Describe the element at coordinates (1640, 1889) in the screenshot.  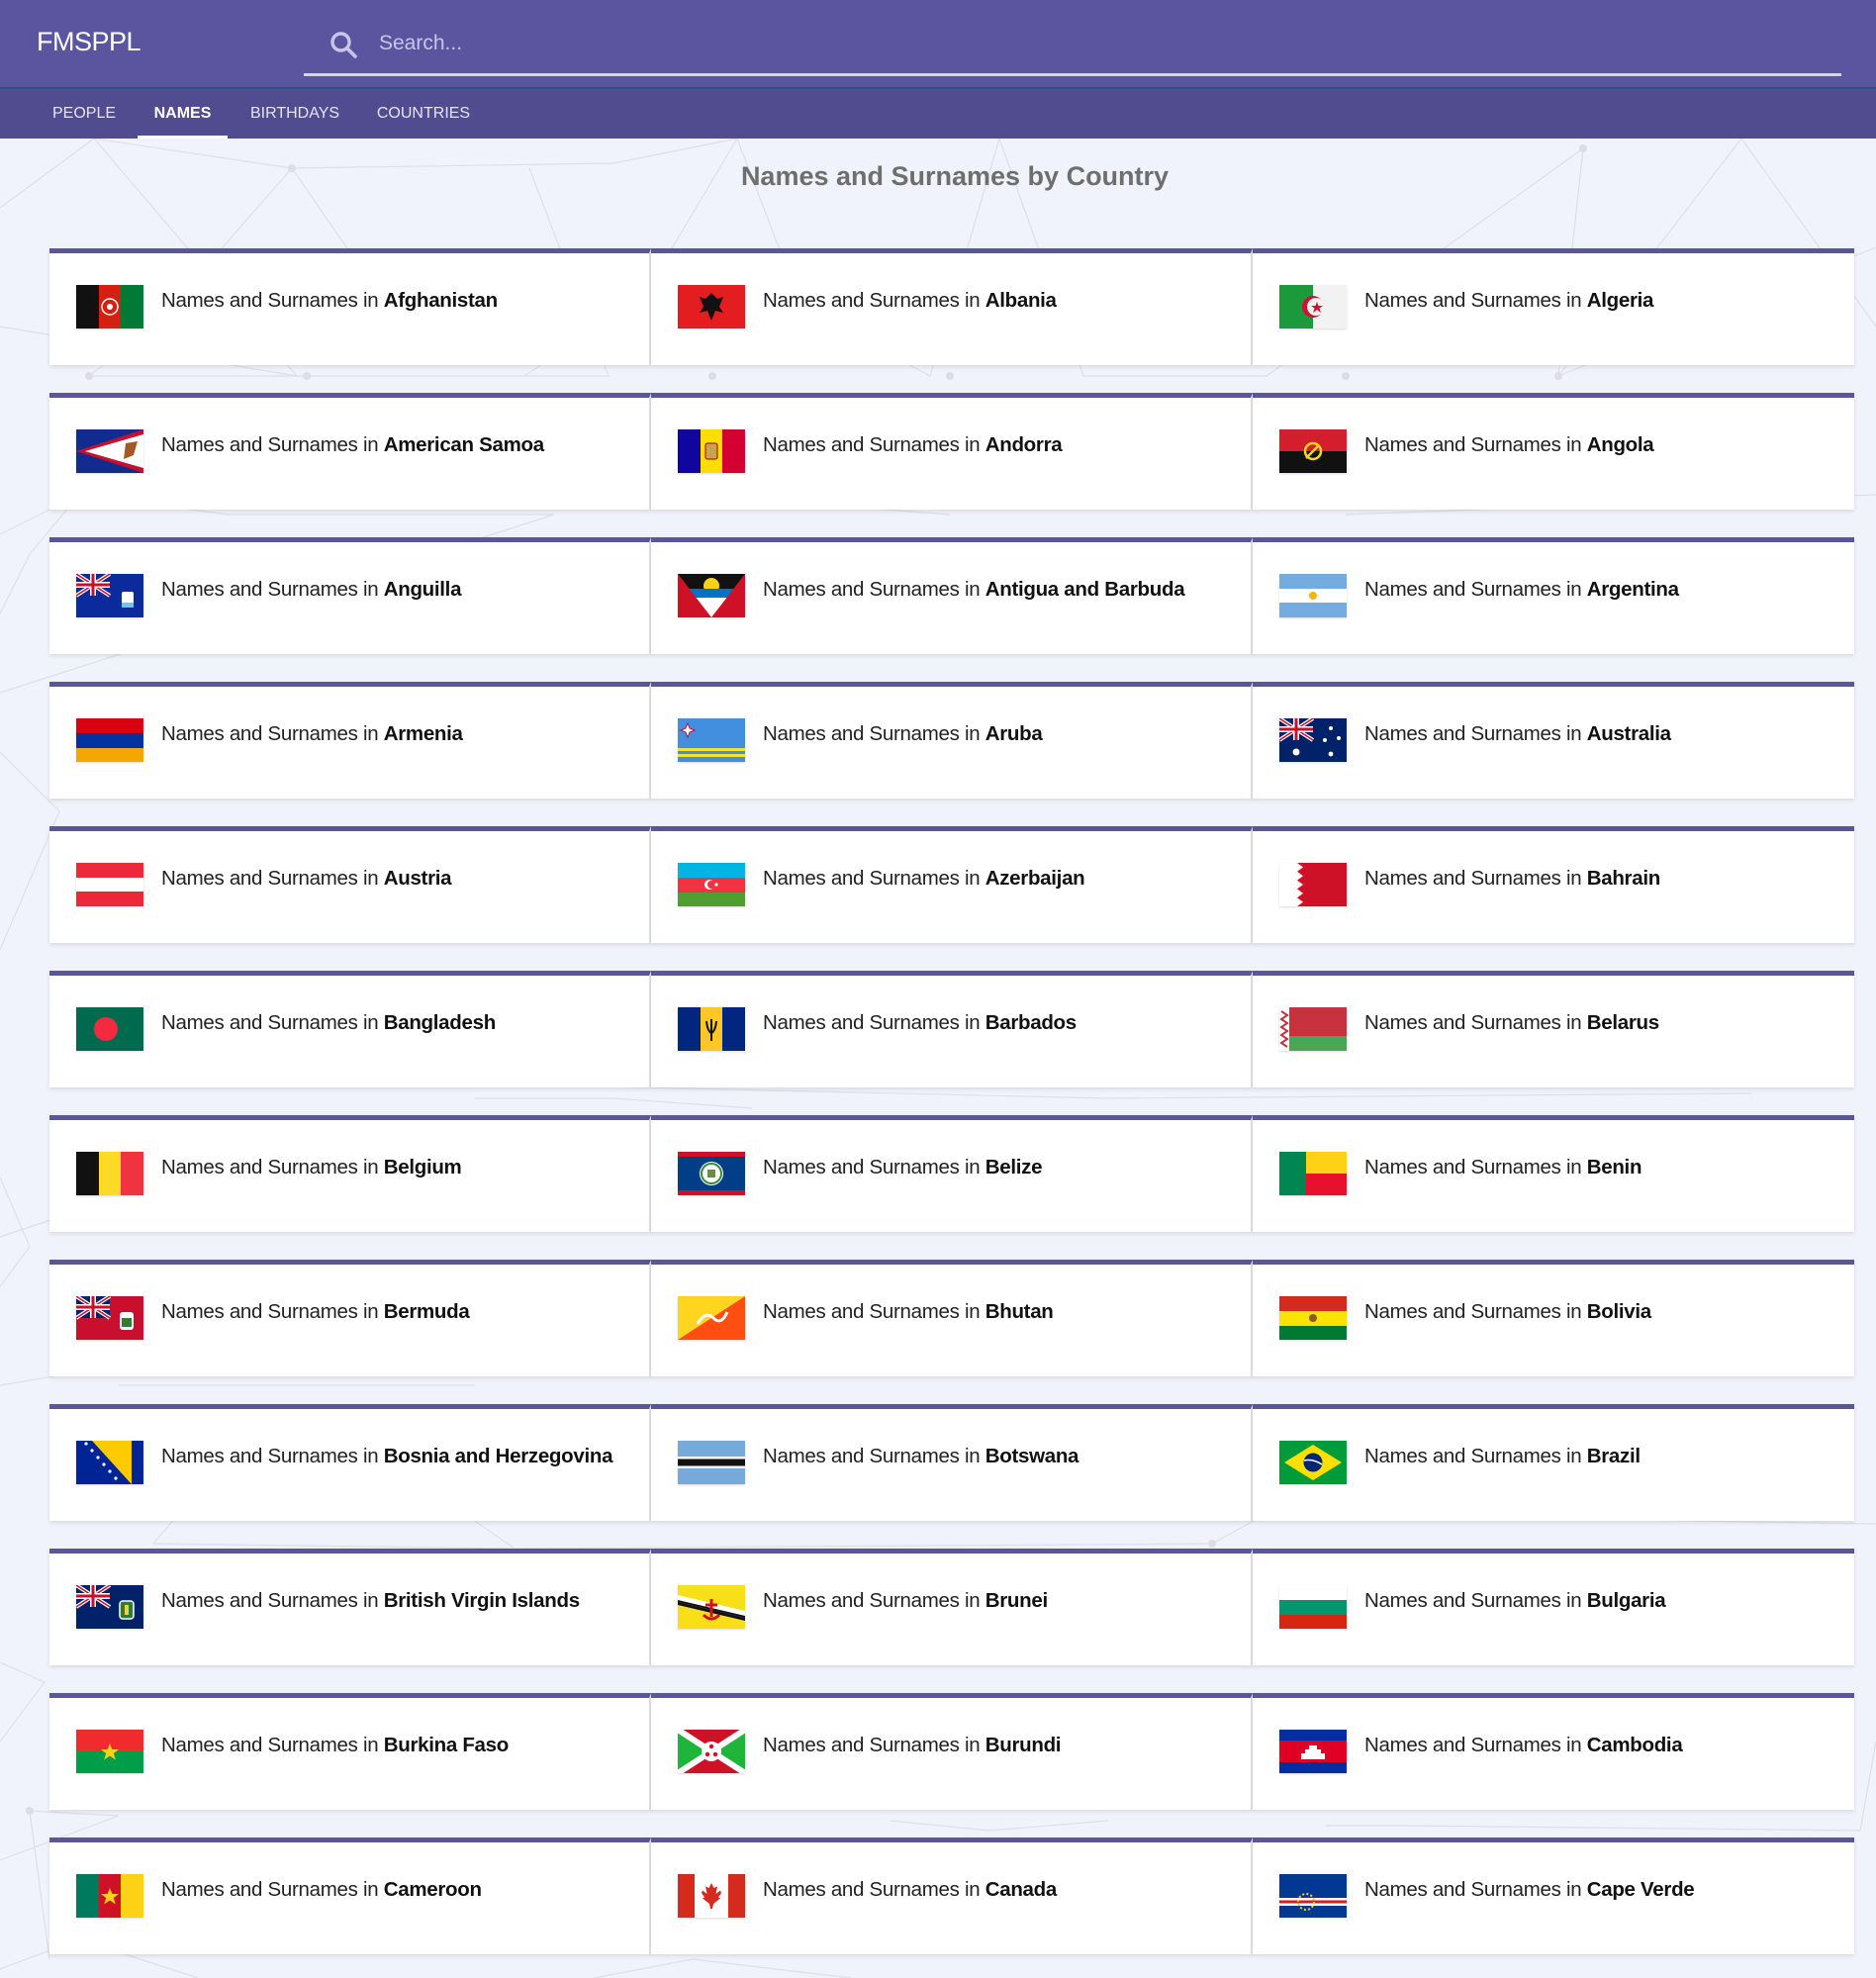
I see `country-name: Cape Verde` at that location.